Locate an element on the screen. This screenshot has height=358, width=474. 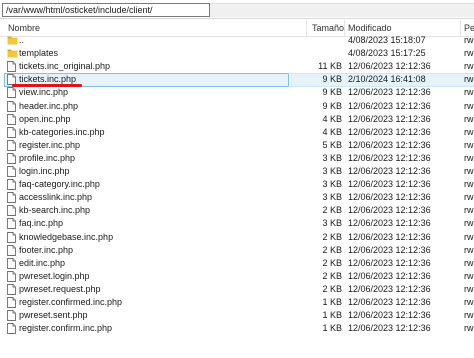
red-underline-annotation is located at coordinates (47, 85).